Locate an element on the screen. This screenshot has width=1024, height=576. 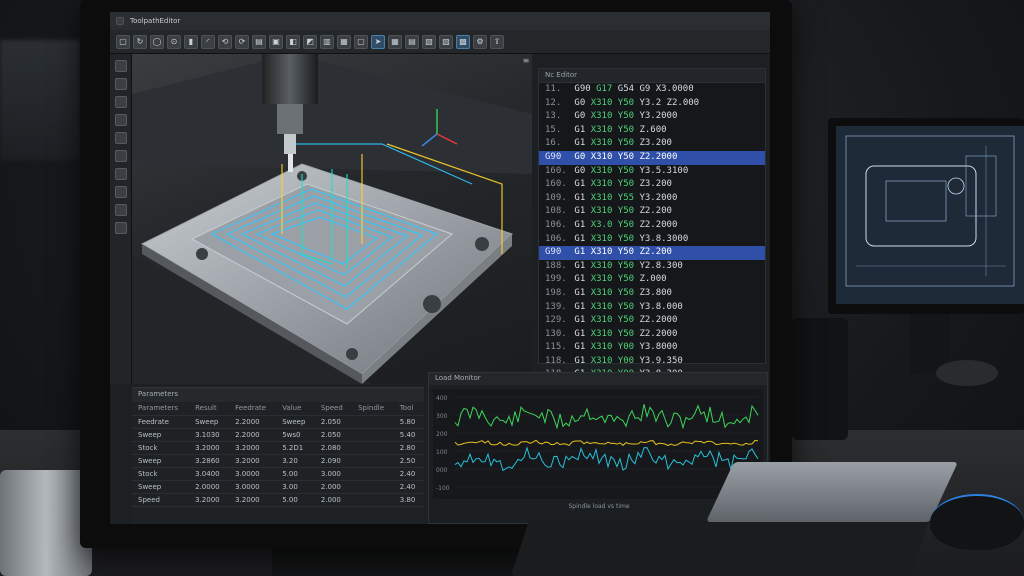
drill-icon: ▮ is located at coordinates (191, 41).